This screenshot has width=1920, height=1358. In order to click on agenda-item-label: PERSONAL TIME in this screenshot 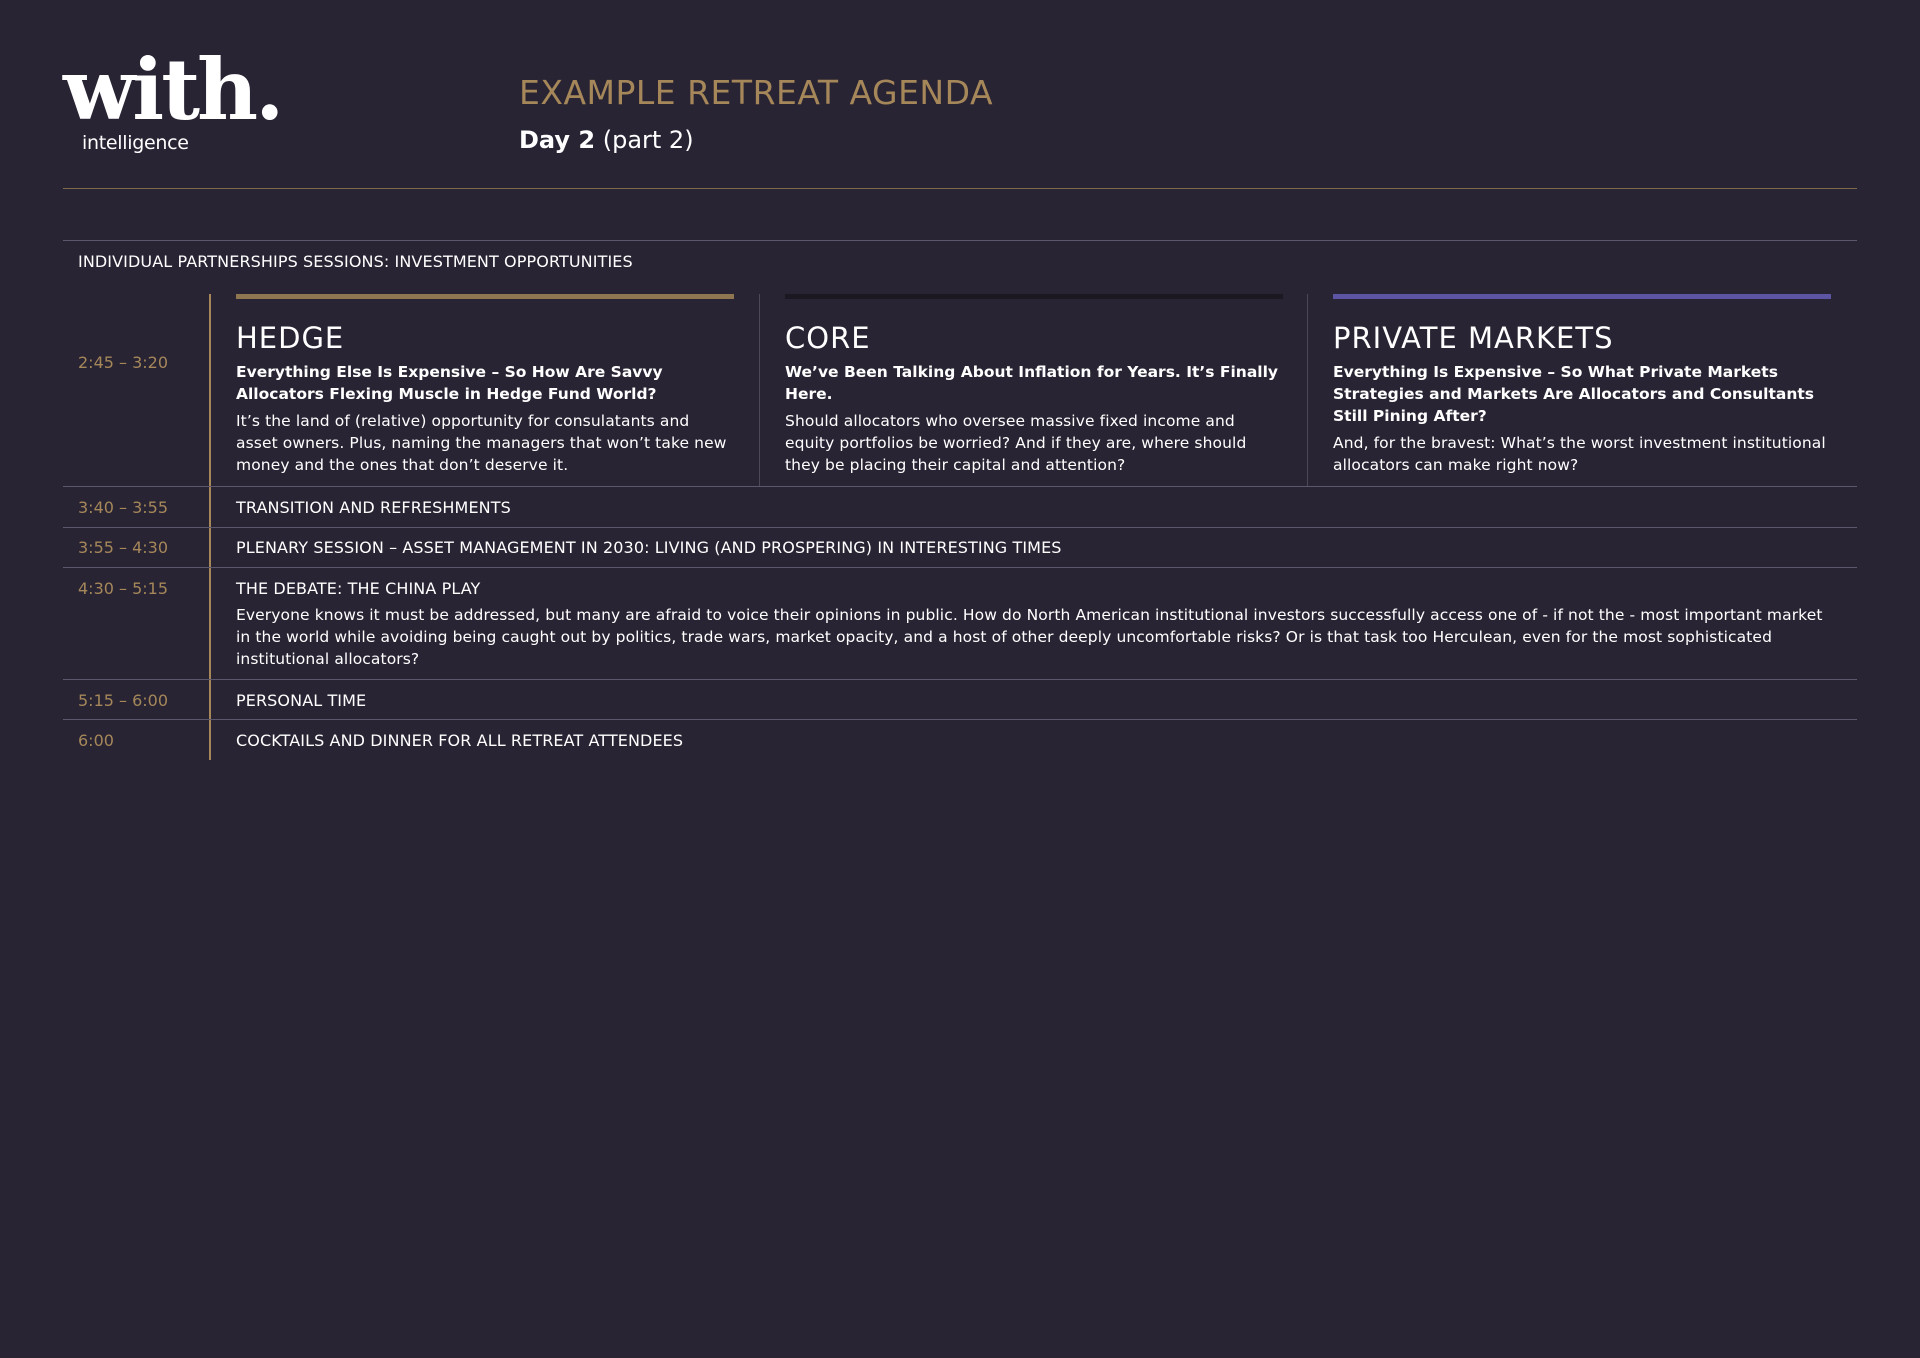, I will do `click(301, 700)`.